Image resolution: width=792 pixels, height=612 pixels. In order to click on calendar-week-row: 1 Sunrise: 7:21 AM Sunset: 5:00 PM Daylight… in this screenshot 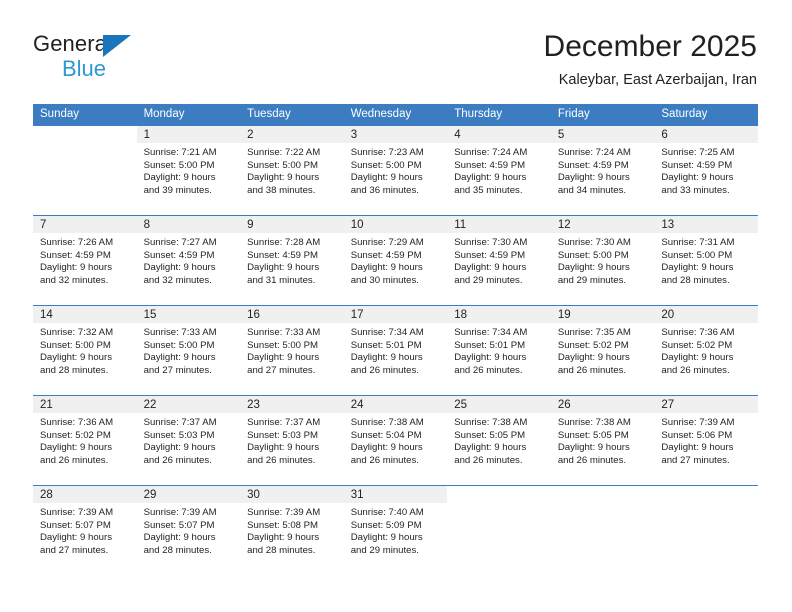, I will do `click(395, 171)`.